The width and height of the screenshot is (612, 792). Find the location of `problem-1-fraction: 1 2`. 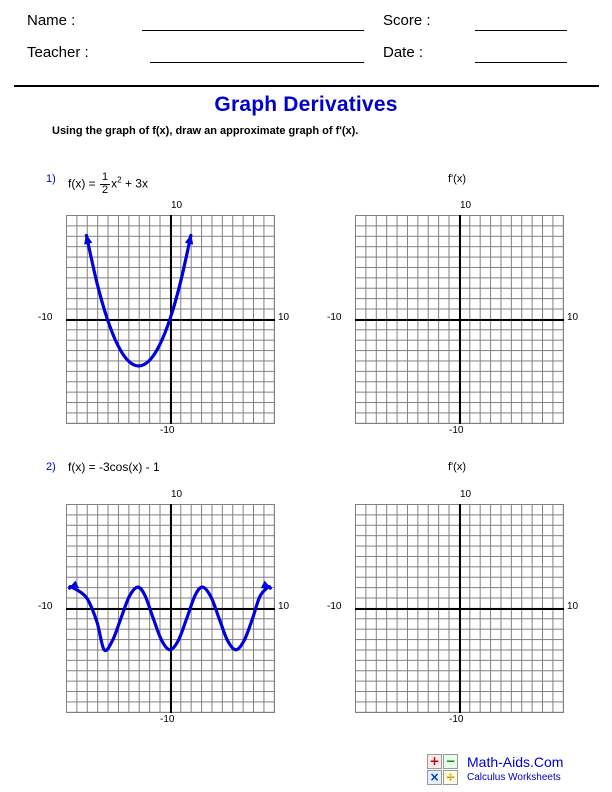

problem-1-fraction: 1 2 is located at coordinates (105, 183).